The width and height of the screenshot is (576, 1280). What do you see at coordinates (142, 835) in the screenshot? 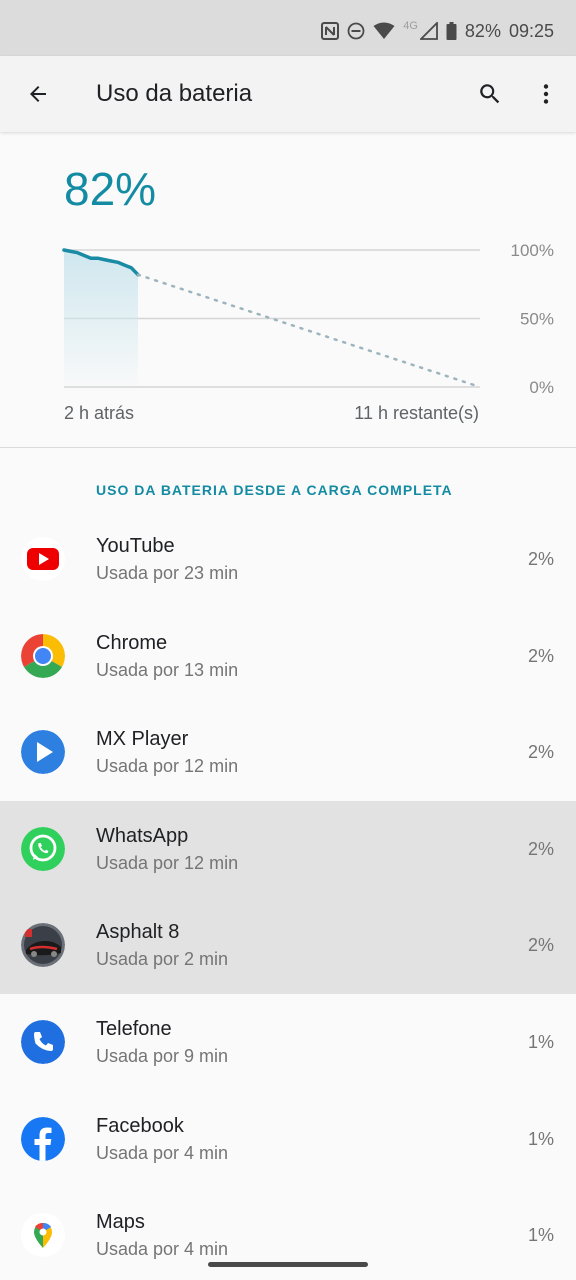
I see `app-name: WhatsApp` at bounding box center [142, 835].